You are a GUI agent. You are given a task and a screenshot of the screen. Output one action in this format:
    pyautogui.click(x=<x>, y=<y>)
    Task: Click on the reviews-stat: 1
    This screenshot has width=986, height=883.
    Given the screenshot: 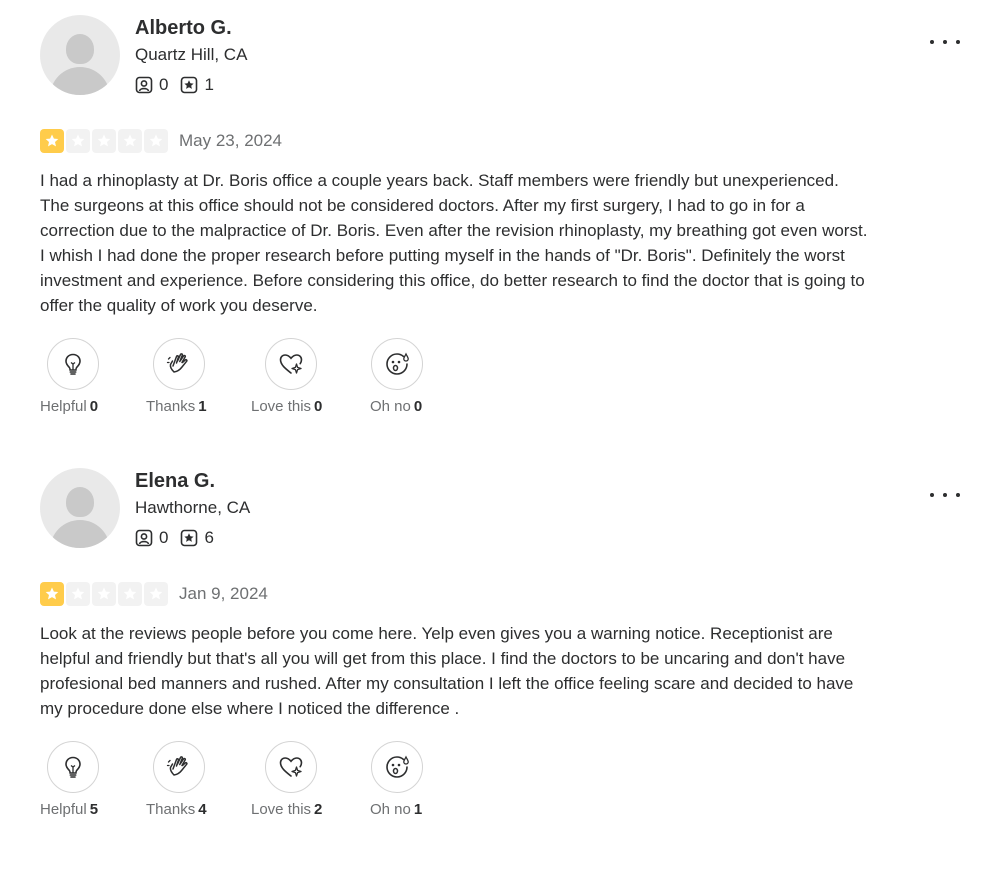 What is the action you would take?
    pyautogui.click(x=197, y=85)
    